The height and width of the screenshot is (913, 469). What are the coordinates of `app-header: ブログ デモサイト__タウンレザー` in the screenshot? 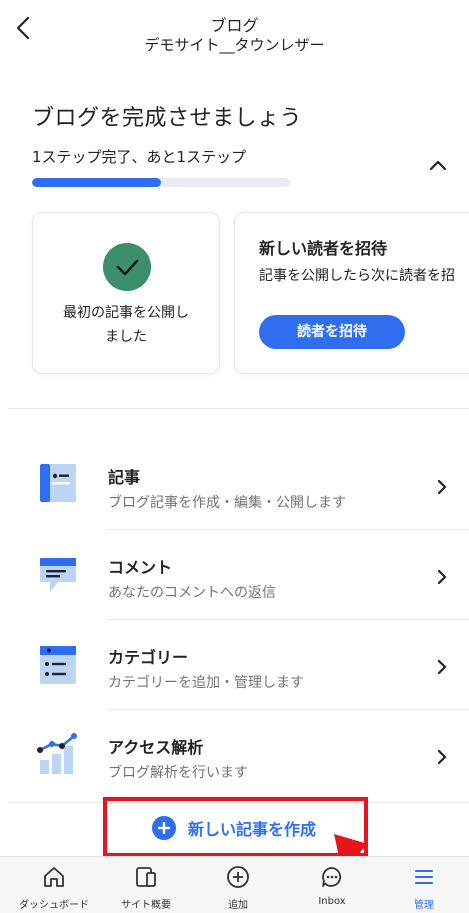 It's located at (234, 31).